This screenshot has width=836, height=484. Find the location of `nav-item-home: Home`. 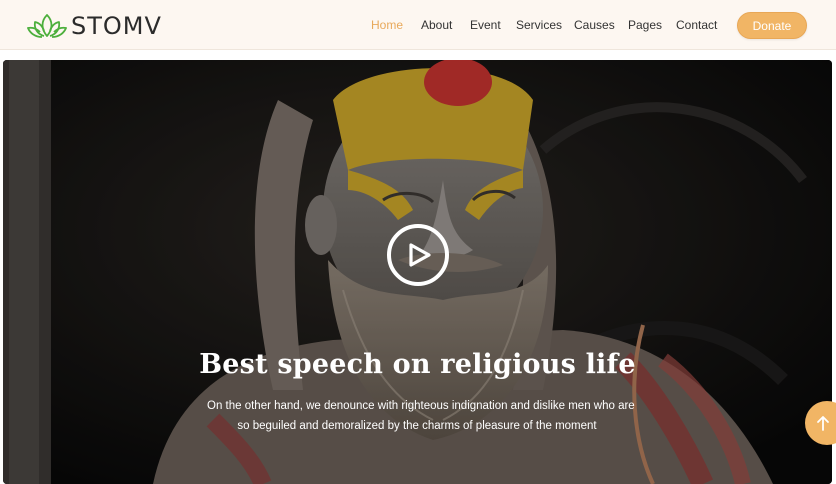

nav-item-home: Home is located at coordinates (387, 25).